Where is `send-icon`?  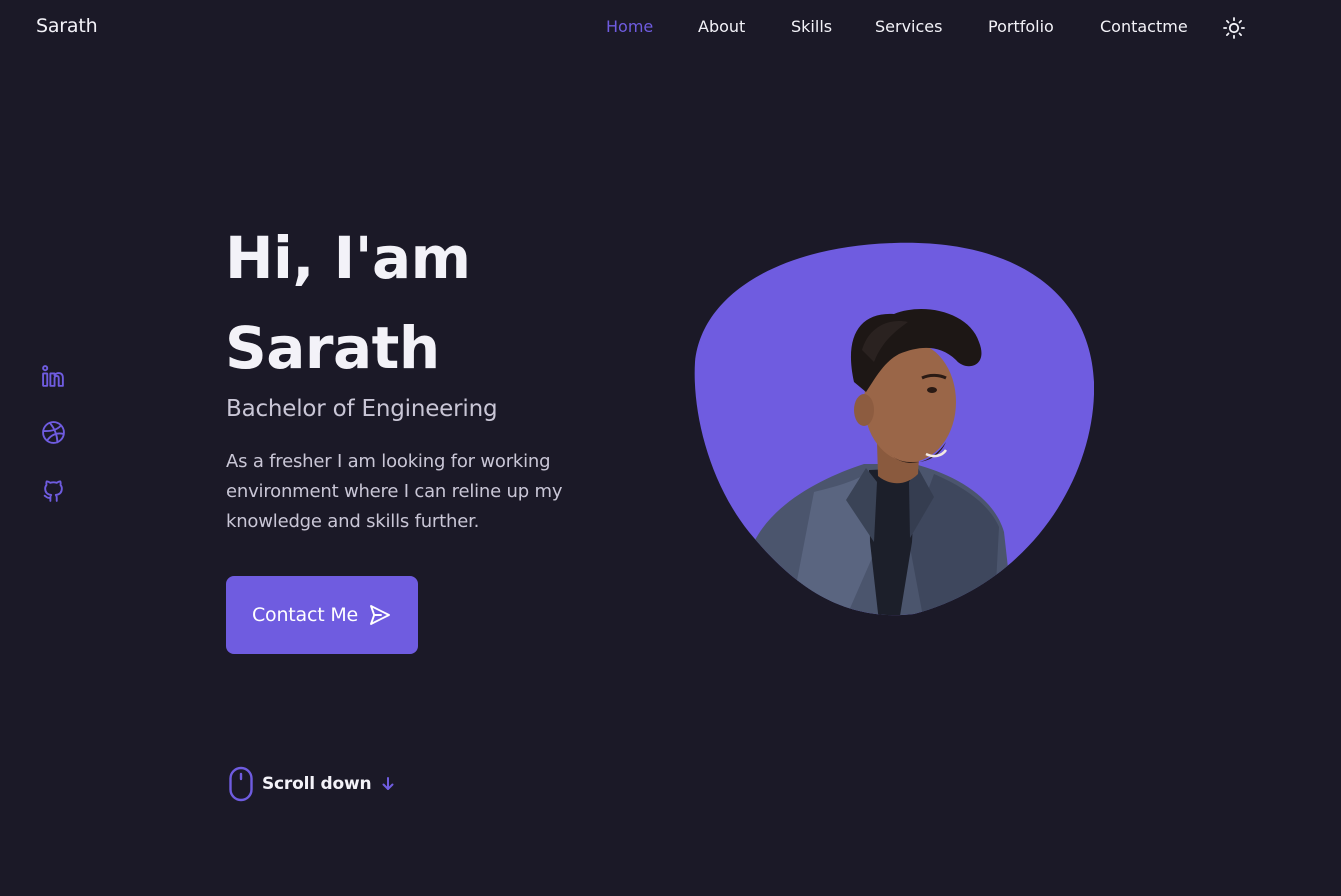
send-icon is located at coordinates (380, 615).